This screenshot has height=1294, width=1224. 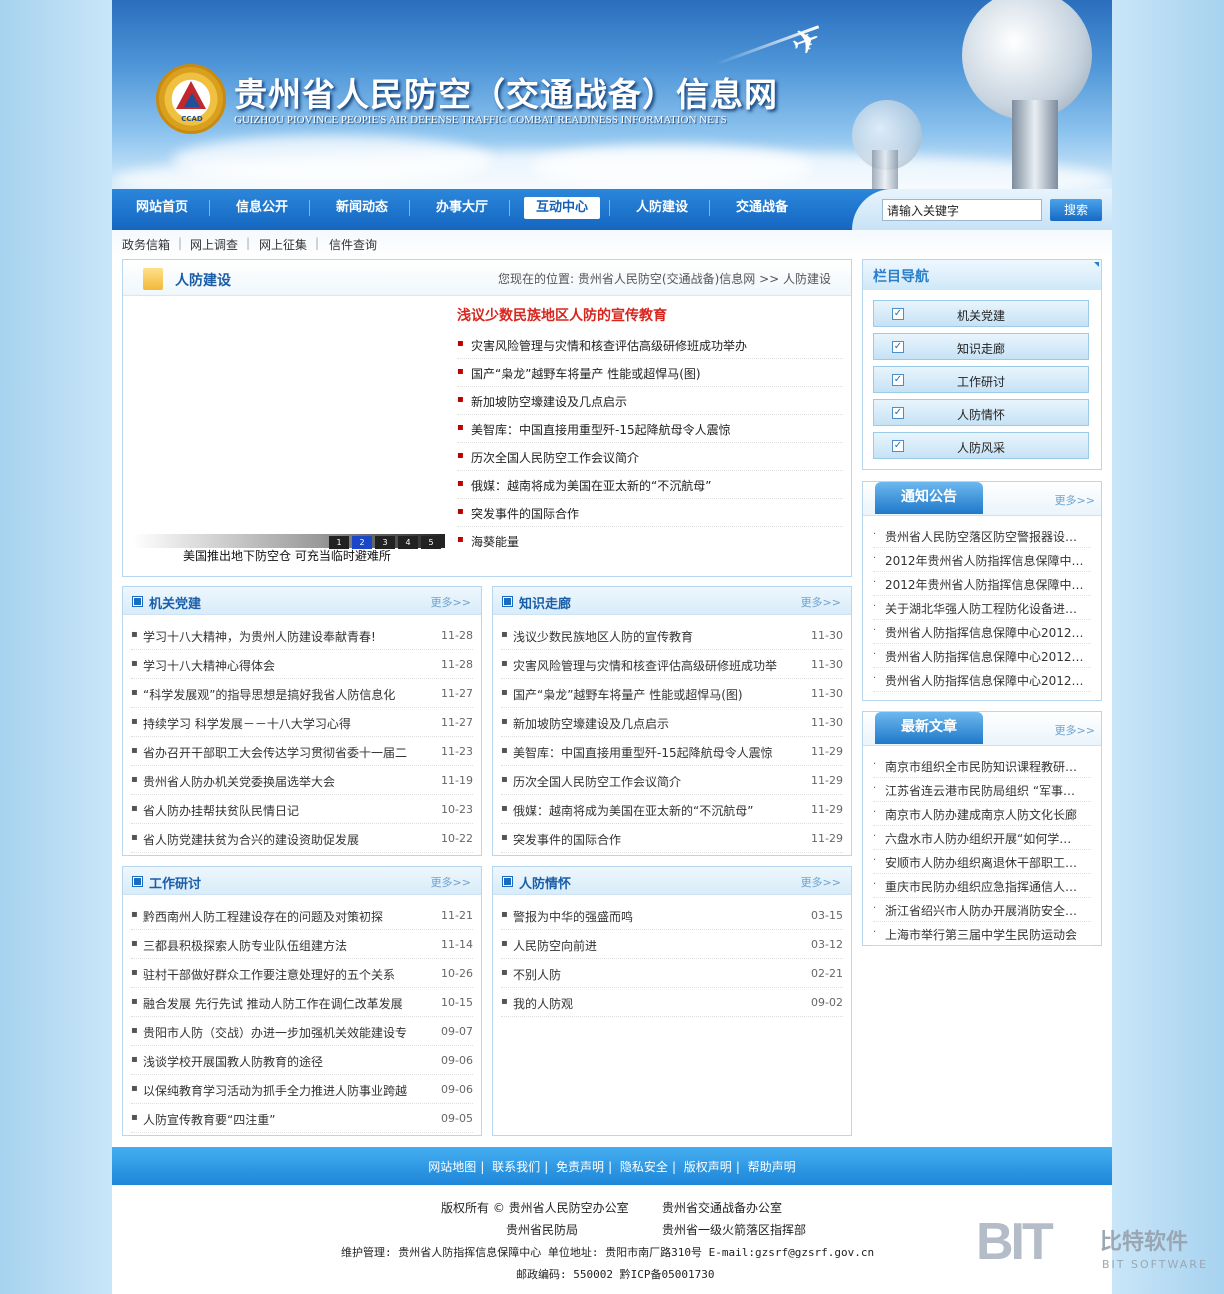 What do you see at coordinates (495, 541) in the screenshot?
I see `feature-item: 海葵能量` at bounding box center [495, 541].